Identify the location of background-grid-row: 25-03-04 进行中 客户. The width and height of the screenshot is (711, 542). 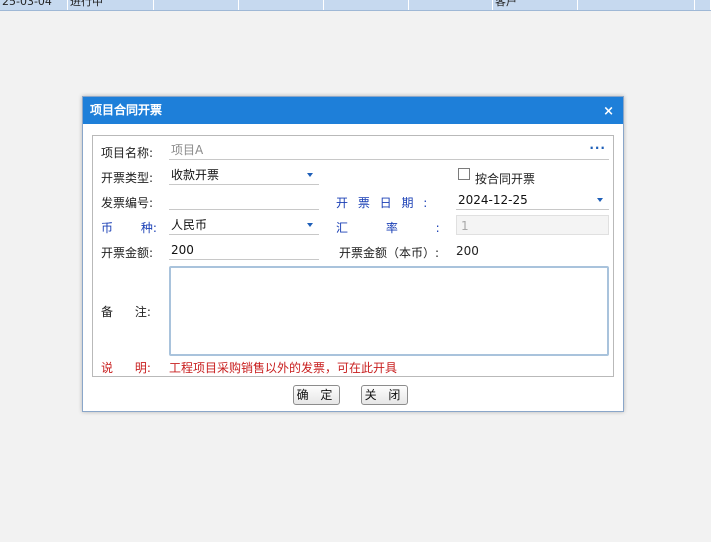
(355, 5).